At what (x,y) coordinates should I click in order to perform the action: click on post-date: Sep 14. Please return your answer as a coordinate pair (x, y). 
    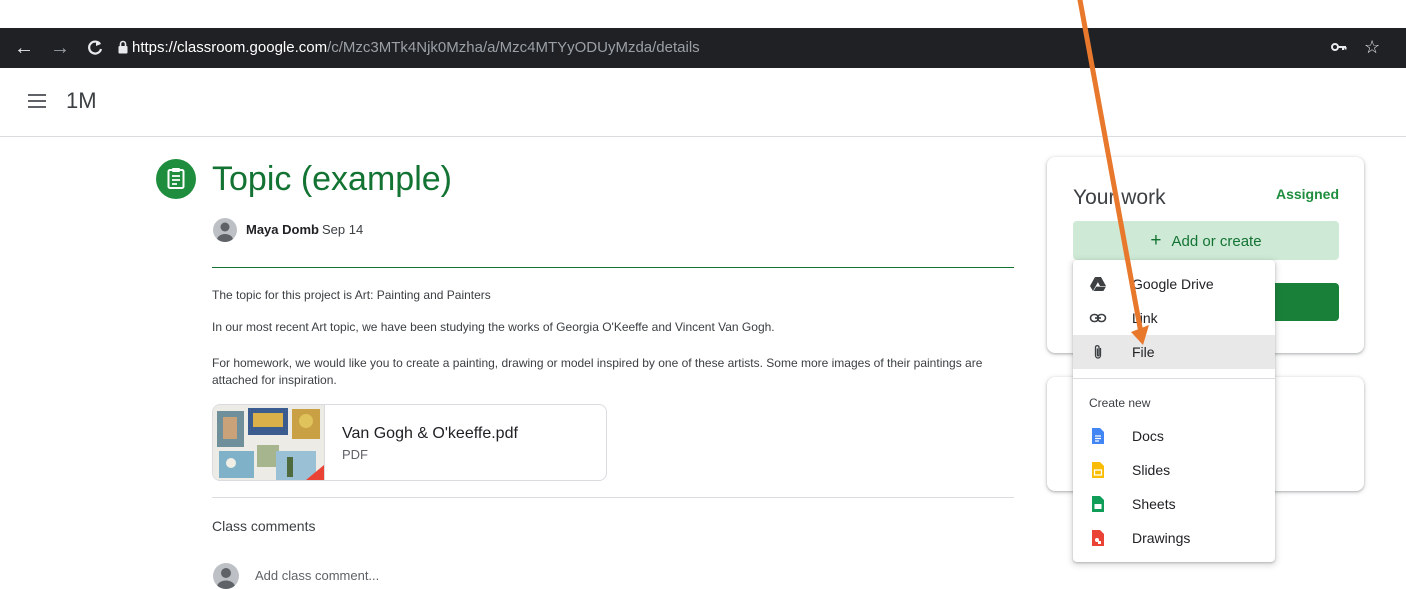
    Looking at the image, I should click on (343, 229).